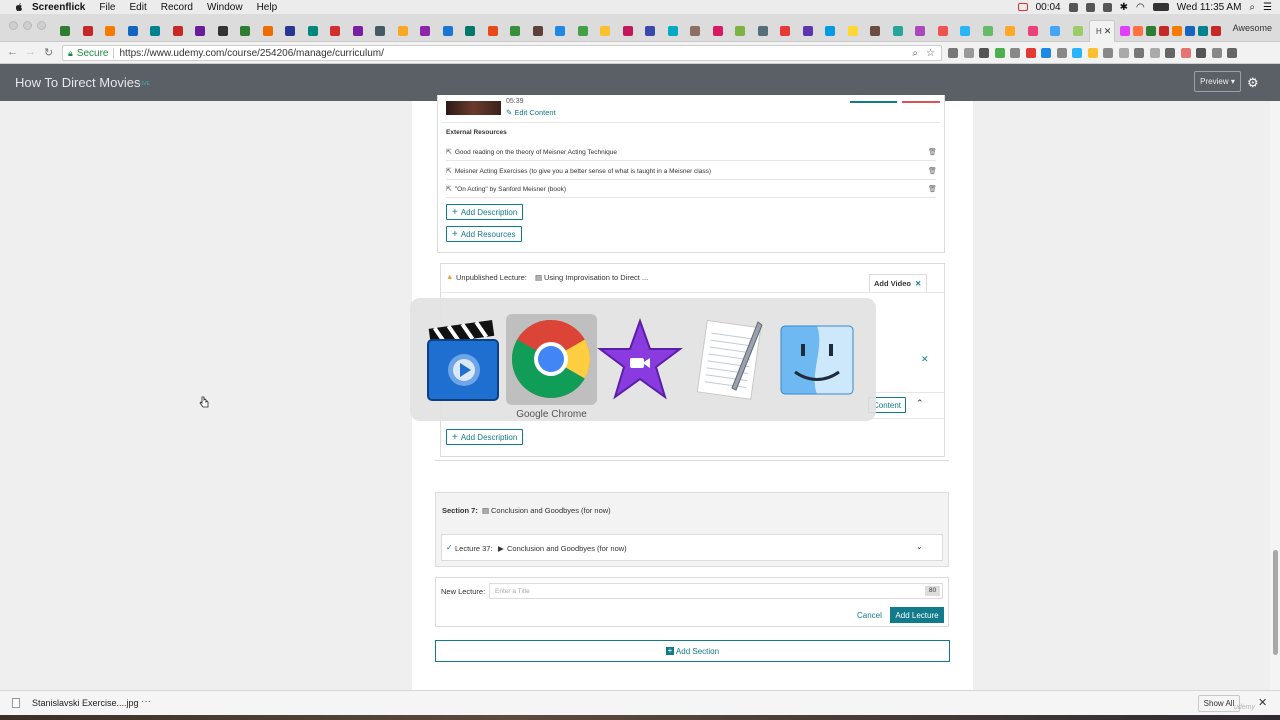  I want to click on app-menu-screenflick: Screenflick, so click(58, 7).